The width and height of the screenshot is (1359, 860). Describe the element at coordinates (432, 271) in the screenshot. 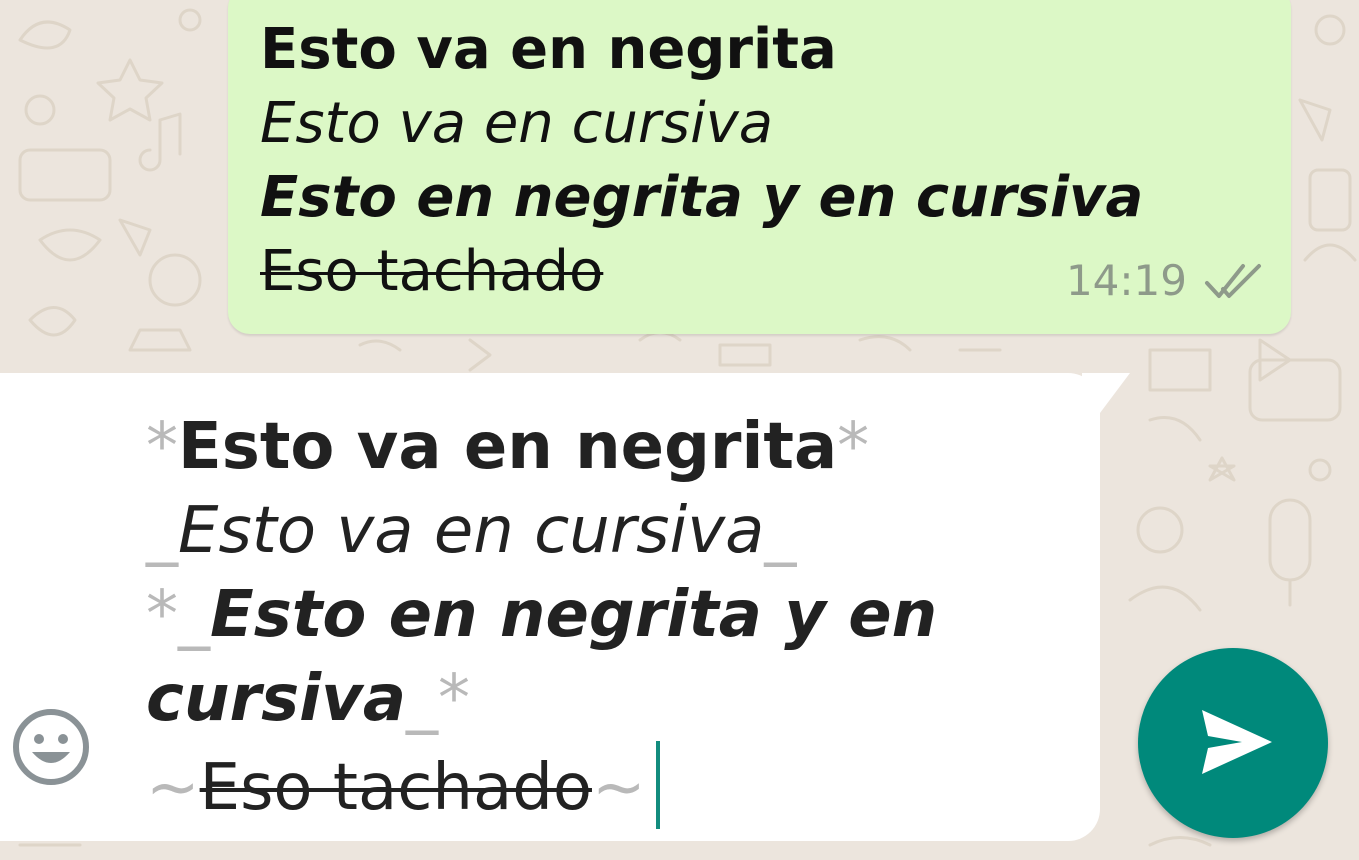

I see `strikethrough-line: Eso tachado` at that location.